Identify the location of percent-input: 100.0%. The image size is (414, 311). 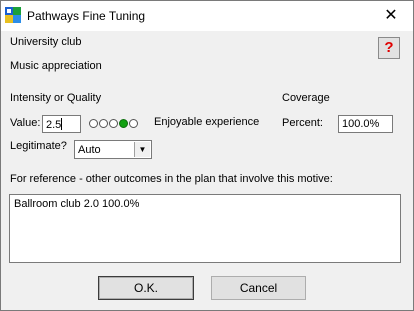
(365, 124).